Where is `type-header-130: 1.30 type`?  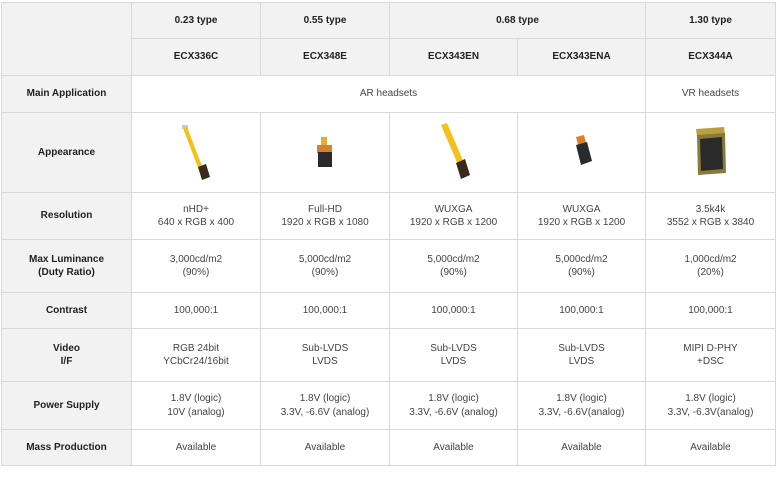 type-header-130: 1.30 type is located at coordinates (710, 20).